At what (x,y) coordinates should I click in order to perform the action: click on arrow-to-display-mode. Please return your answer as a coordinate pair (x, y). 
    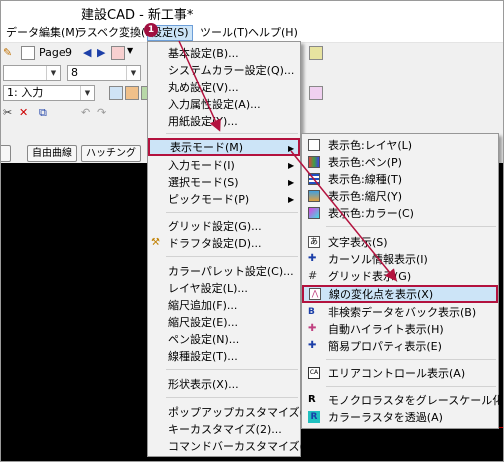
    Looking at the image, I should click on (199, 86).